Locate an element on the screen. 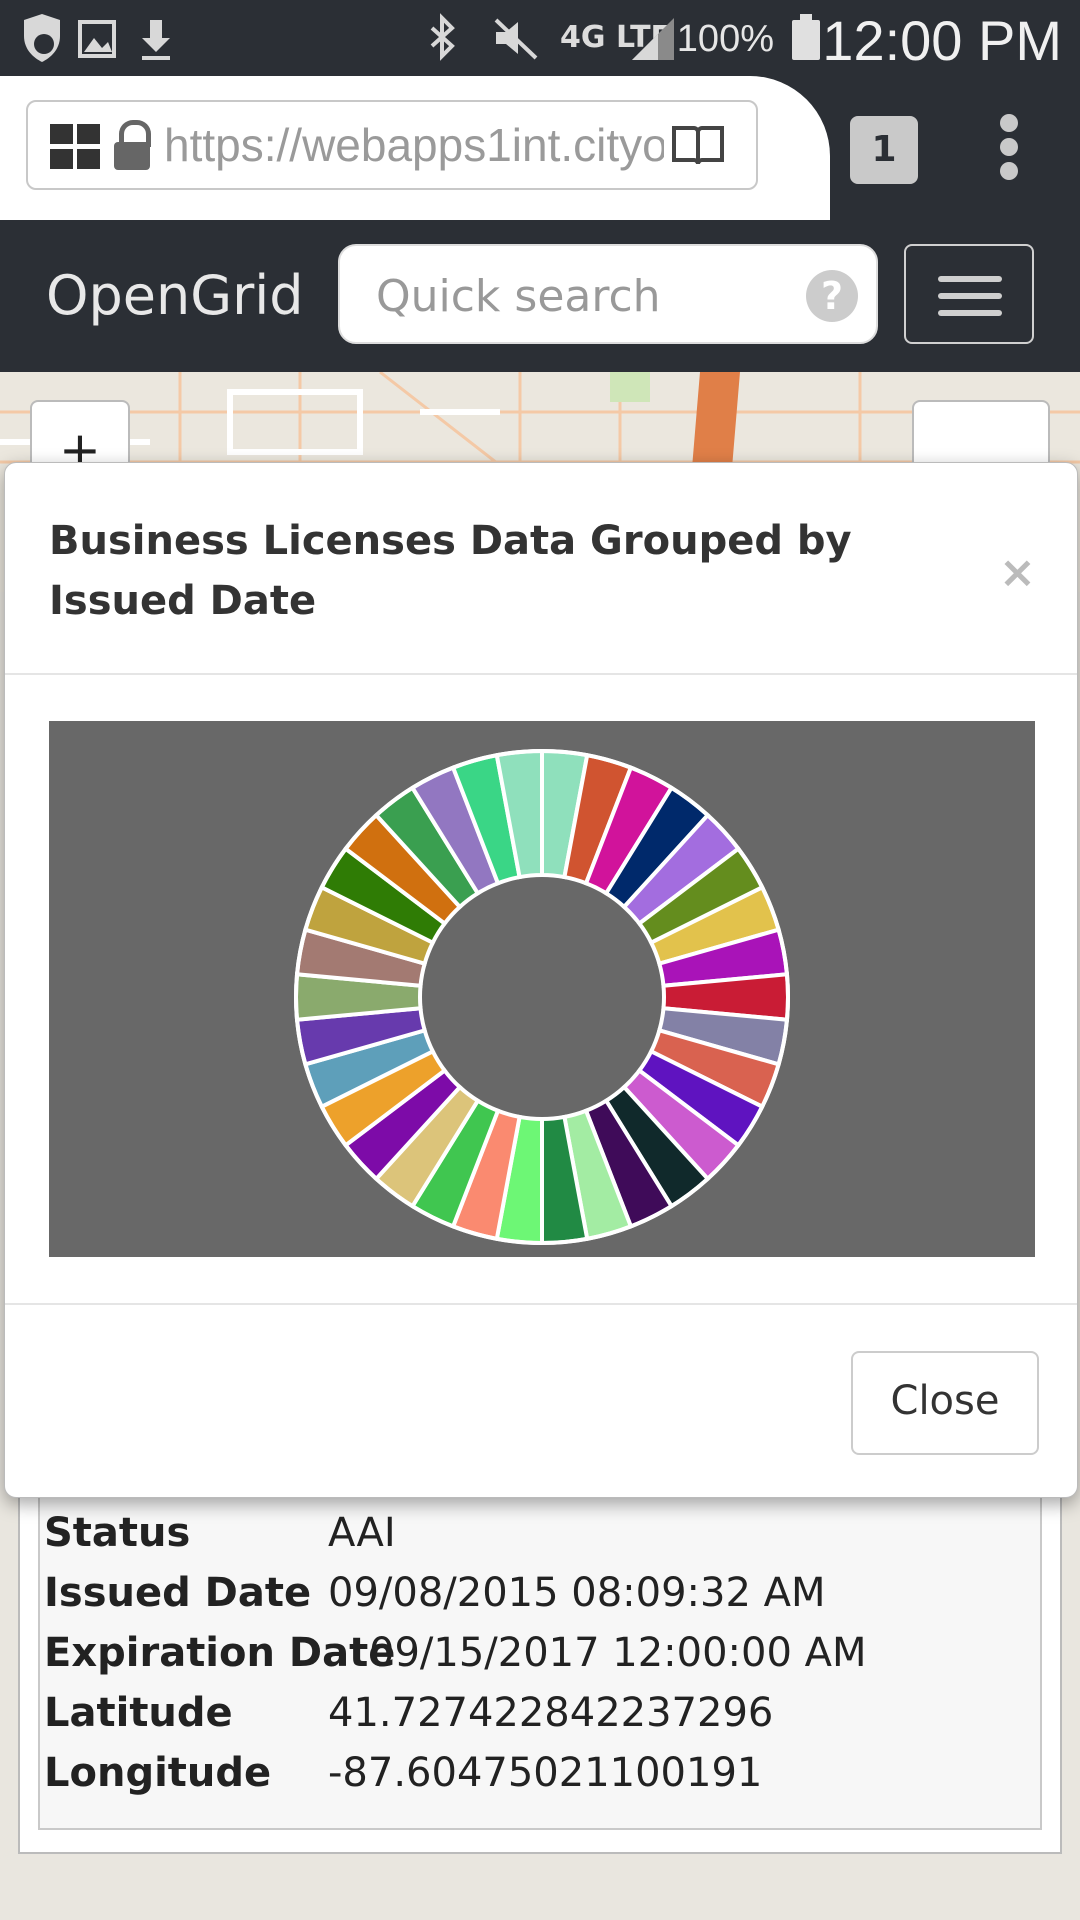 Image resolution: width=1080 pixels, height=1920 pixels. tab-switcher-button: 1 is located at coordinates (884, 150).